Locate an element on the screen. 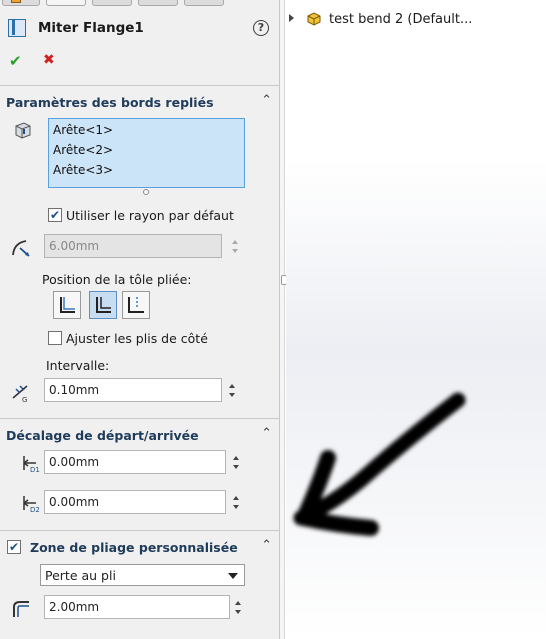  section-title: Décalage de départ/arrivée is located at coordinates (102, 435).